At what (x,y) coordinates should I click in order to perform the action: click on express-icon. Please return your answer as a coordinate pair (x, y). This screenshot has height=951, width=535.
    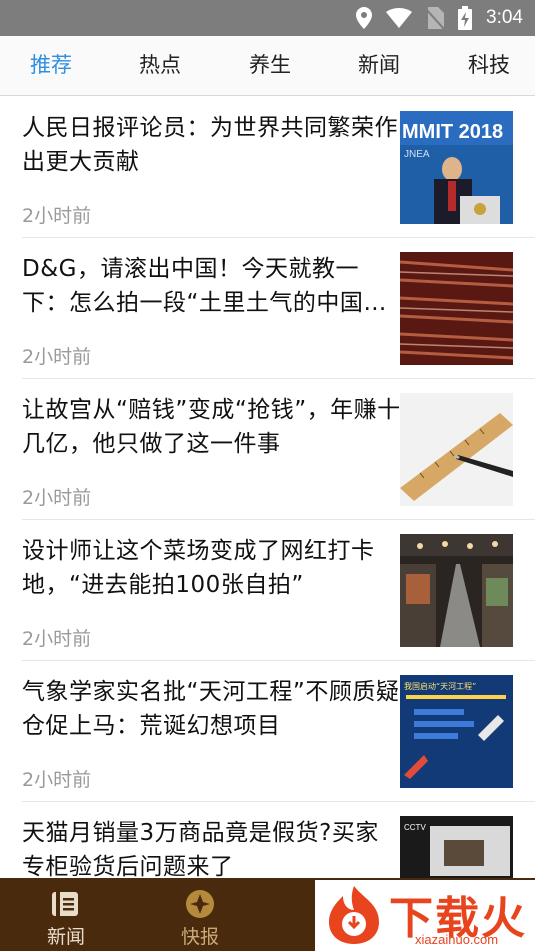
    Looking at the image, I should click on (200, 904).